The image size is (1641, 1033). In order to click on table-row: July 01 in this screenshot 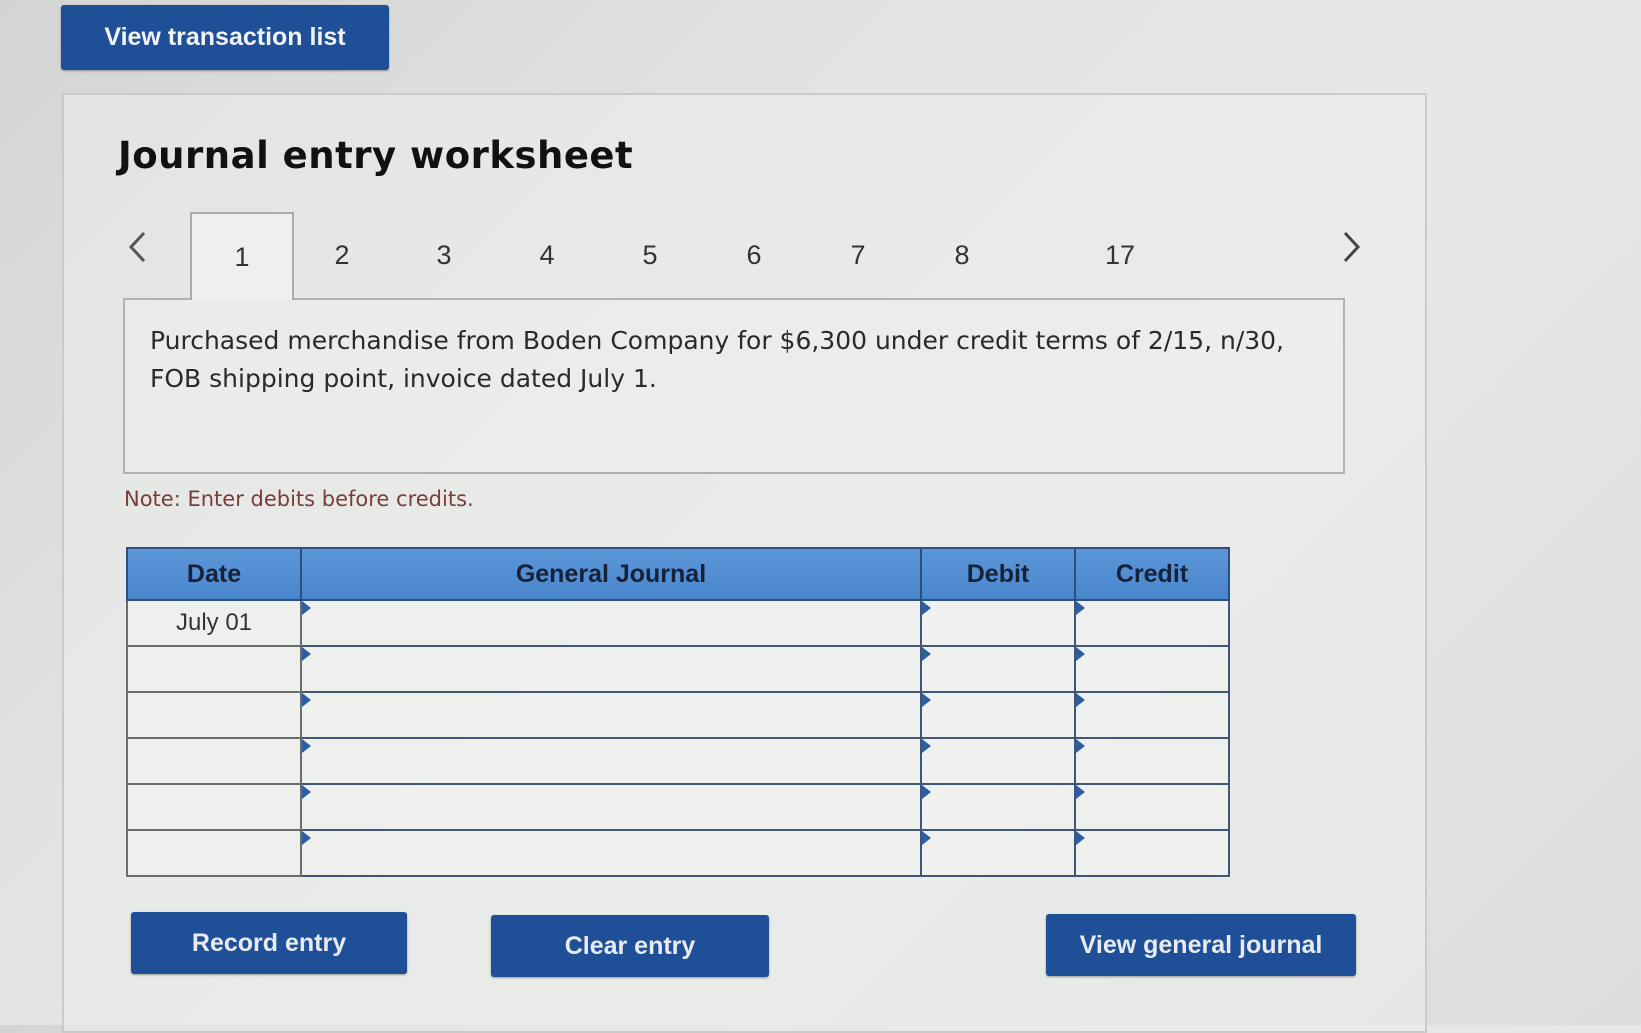, I will do `click(678, 623)`.